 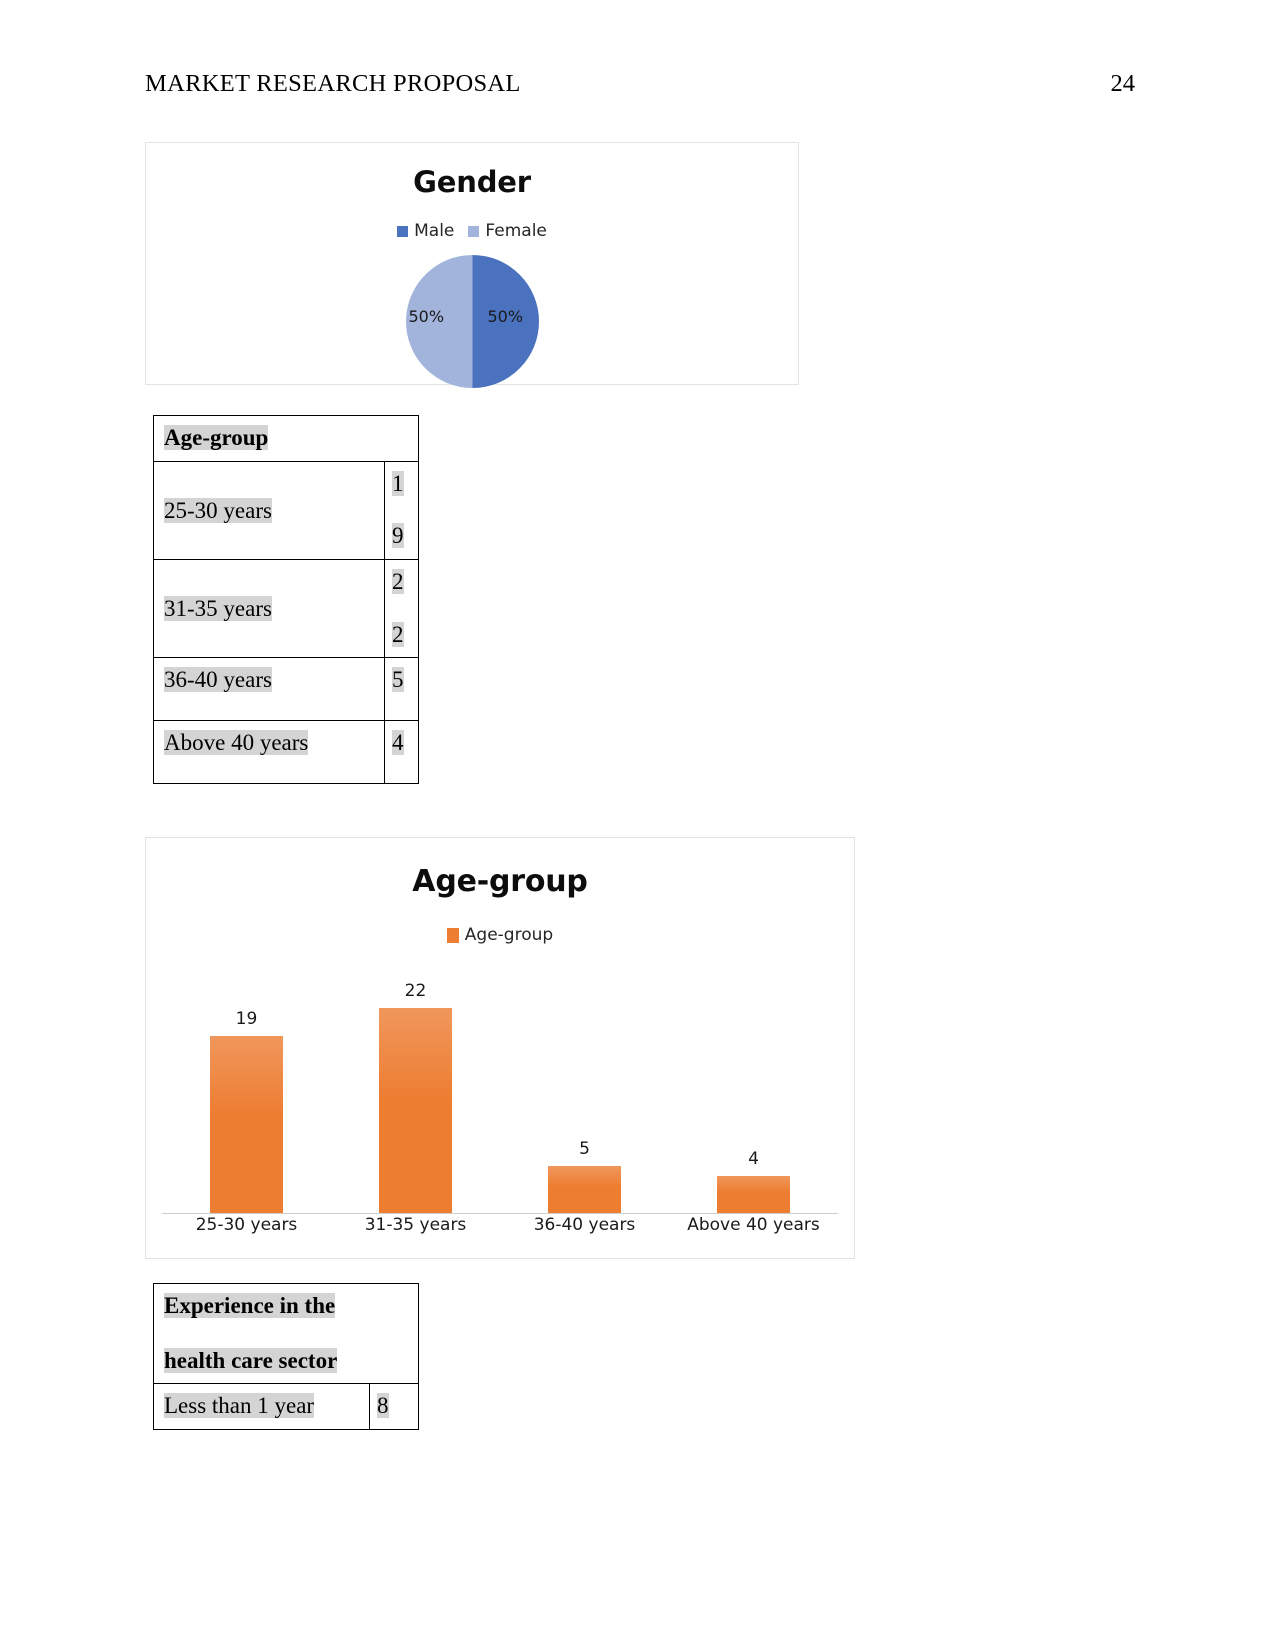 I want to click on bar-slot: 5, so click(x=584, y=1086).